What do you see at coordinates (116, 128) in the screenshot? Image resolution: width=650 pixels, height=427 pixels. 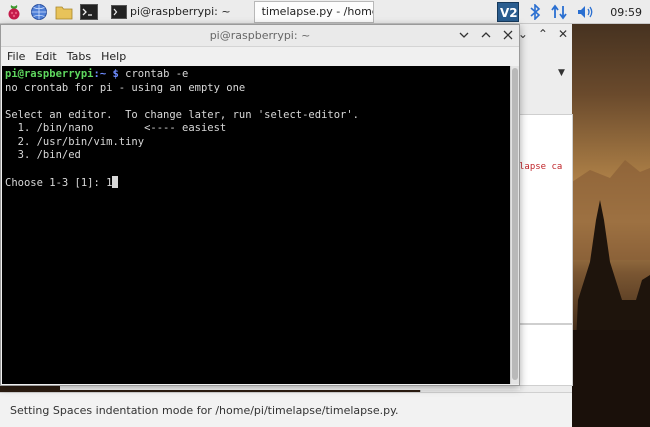 I see `terminal-line: 1. /bin/nano <---- easiest` at bounding box center [116, 128].